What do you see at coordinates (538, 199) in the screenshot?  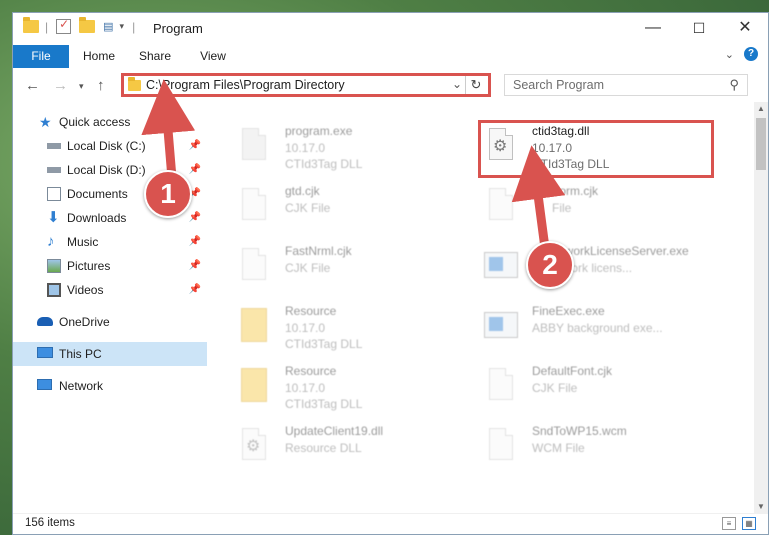 I see `arrow-to-dll-file` at bounding box center [538, 199].